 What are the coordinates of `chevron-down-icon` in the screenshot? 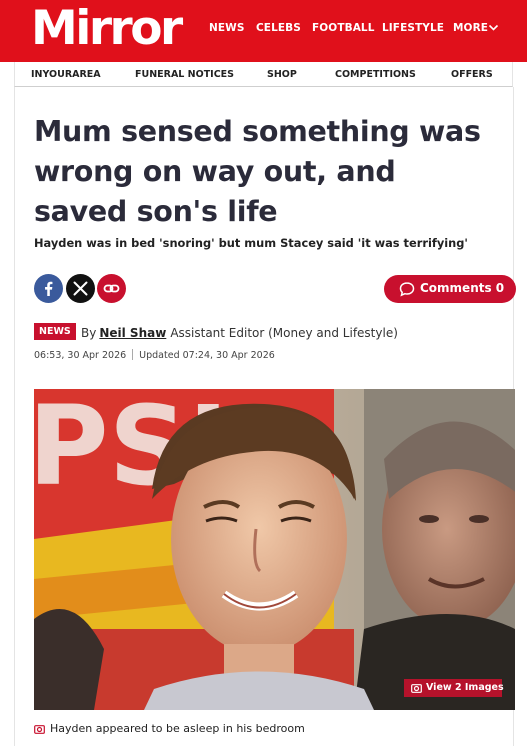 It's located at (493, 27).